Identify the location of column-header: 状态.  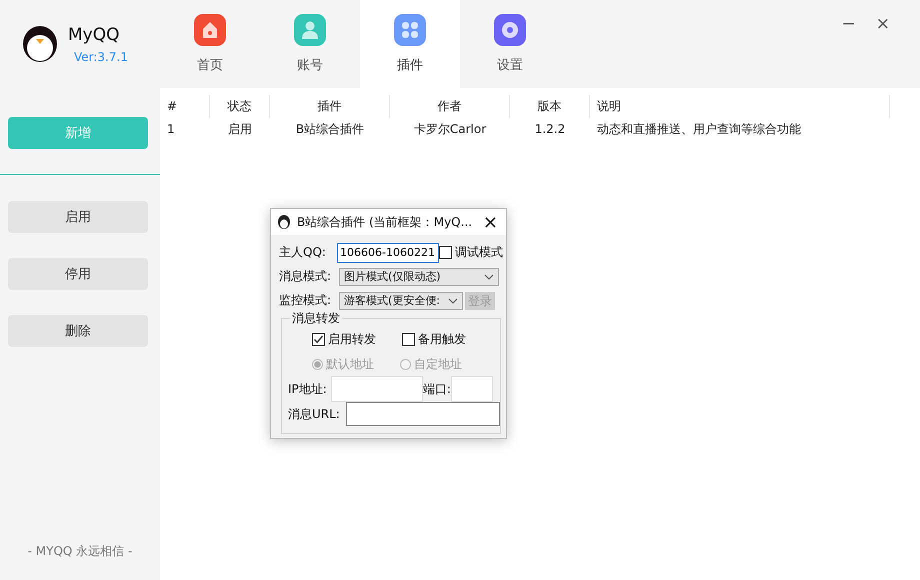
(240, 106).